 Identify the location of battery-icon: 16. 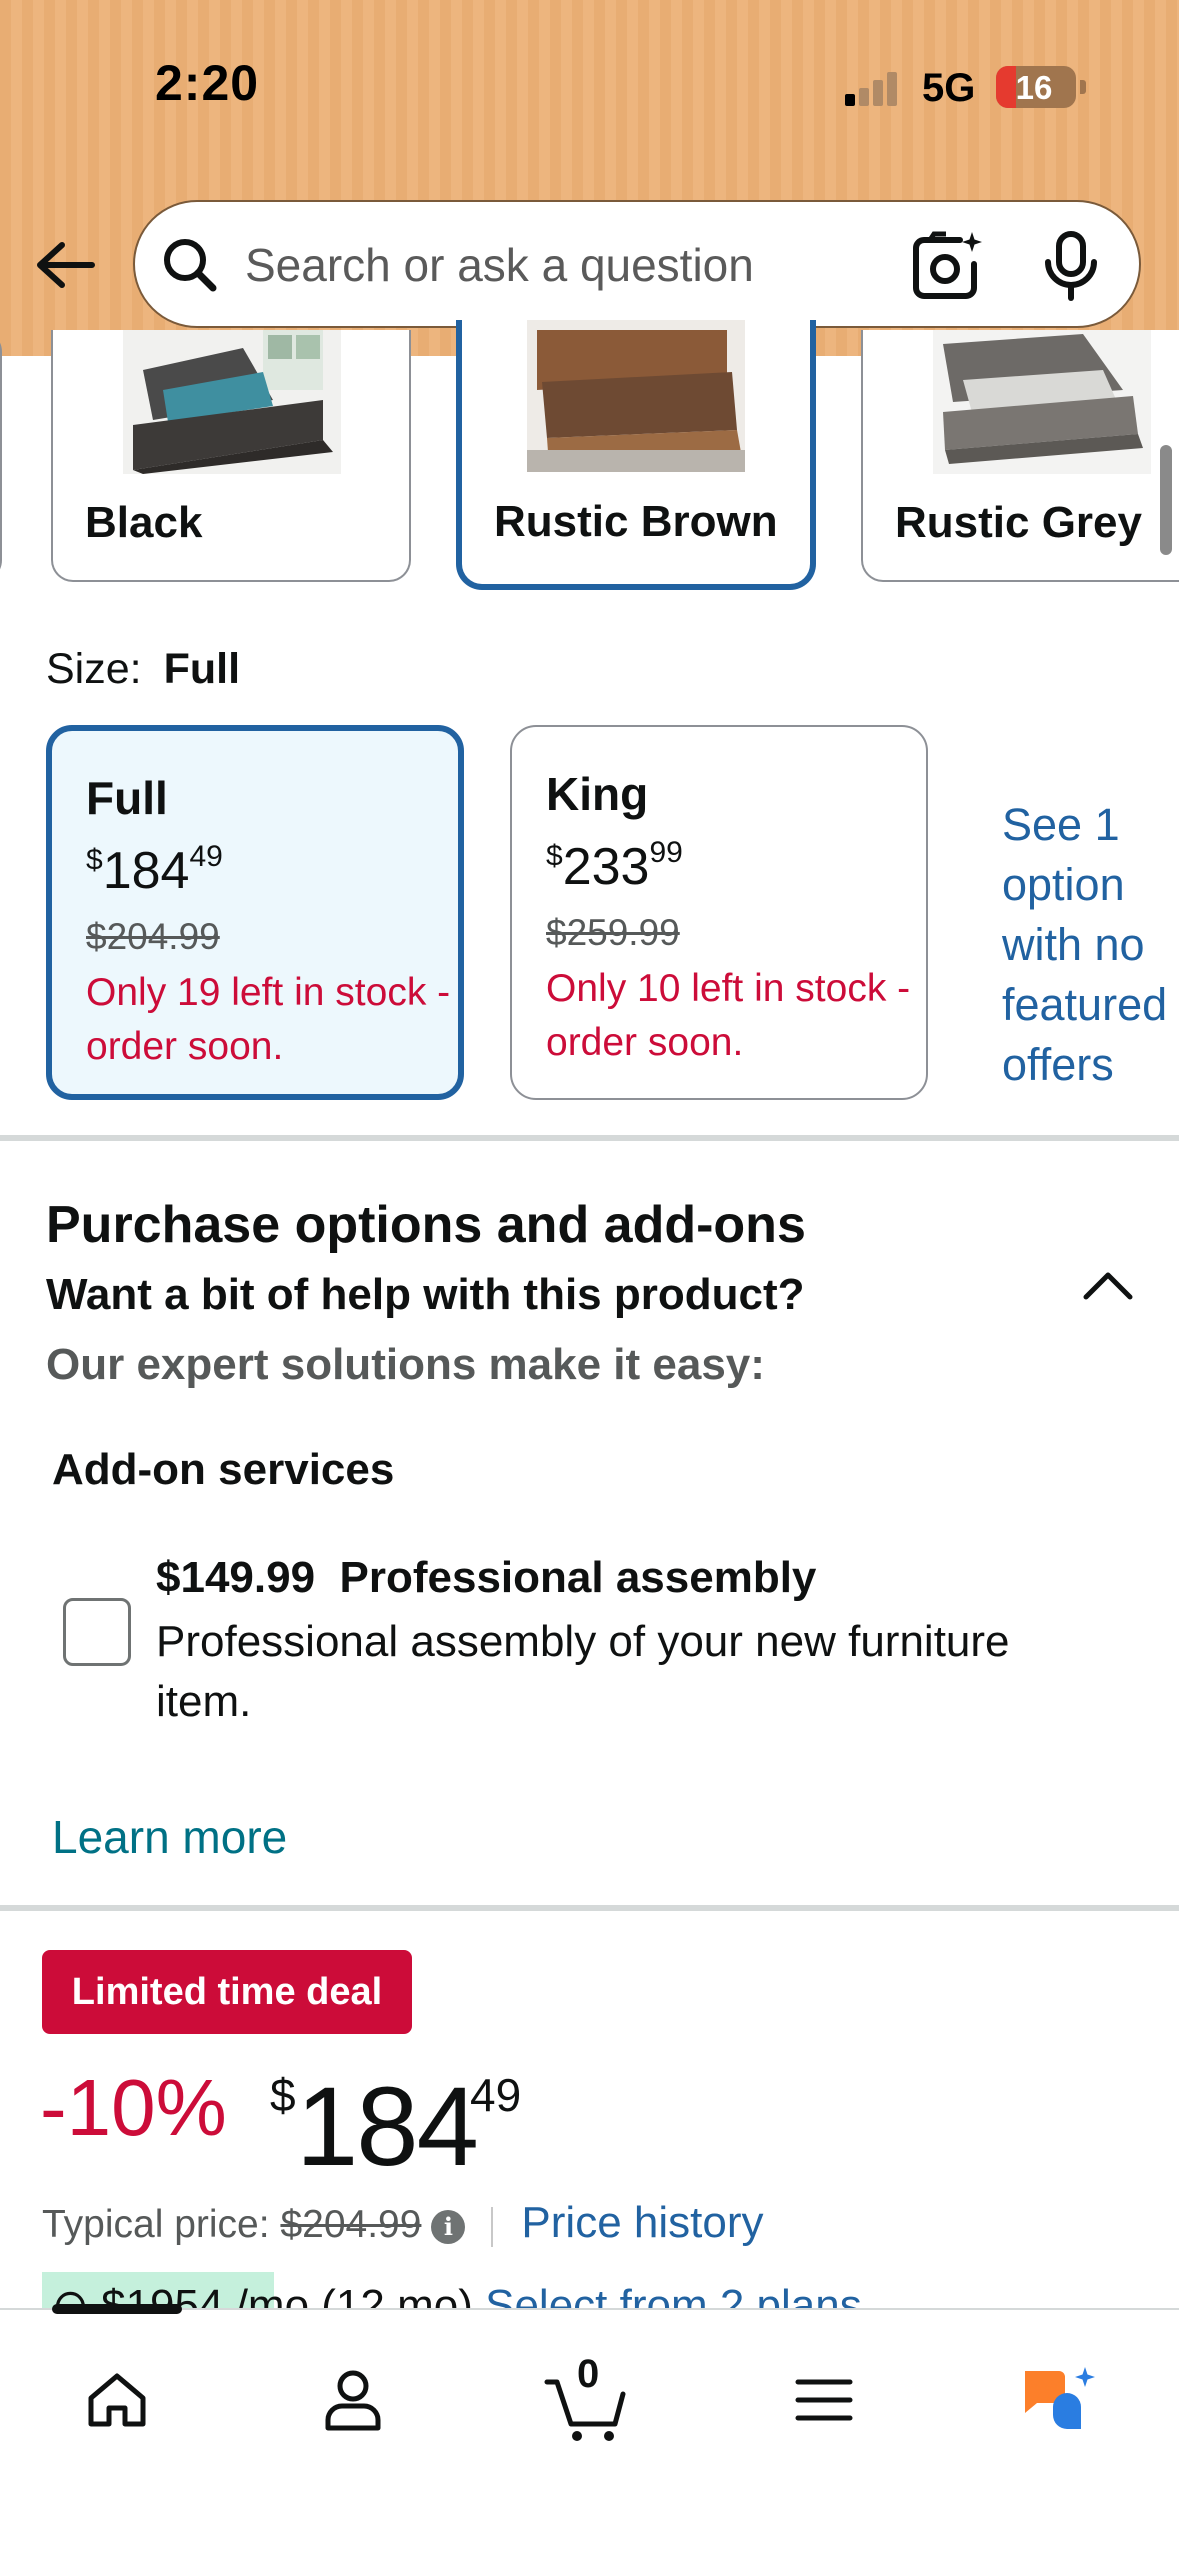
(1041, 87).